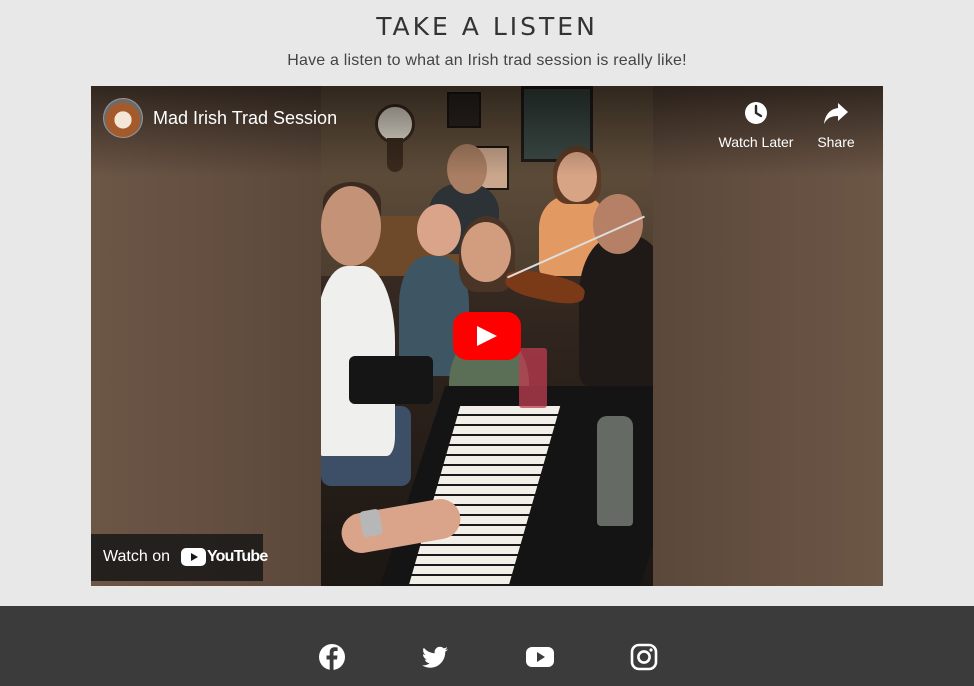 The width and height of the screenshot is (974, 686). I want to click on video-accordion, so click(391, 380).